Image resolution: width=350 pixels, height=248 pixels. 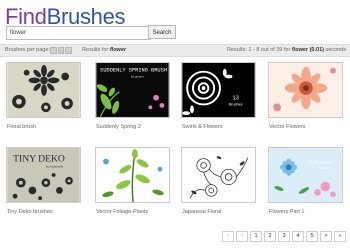 I want to click on last-page-button: », so click(x=340, y=236).